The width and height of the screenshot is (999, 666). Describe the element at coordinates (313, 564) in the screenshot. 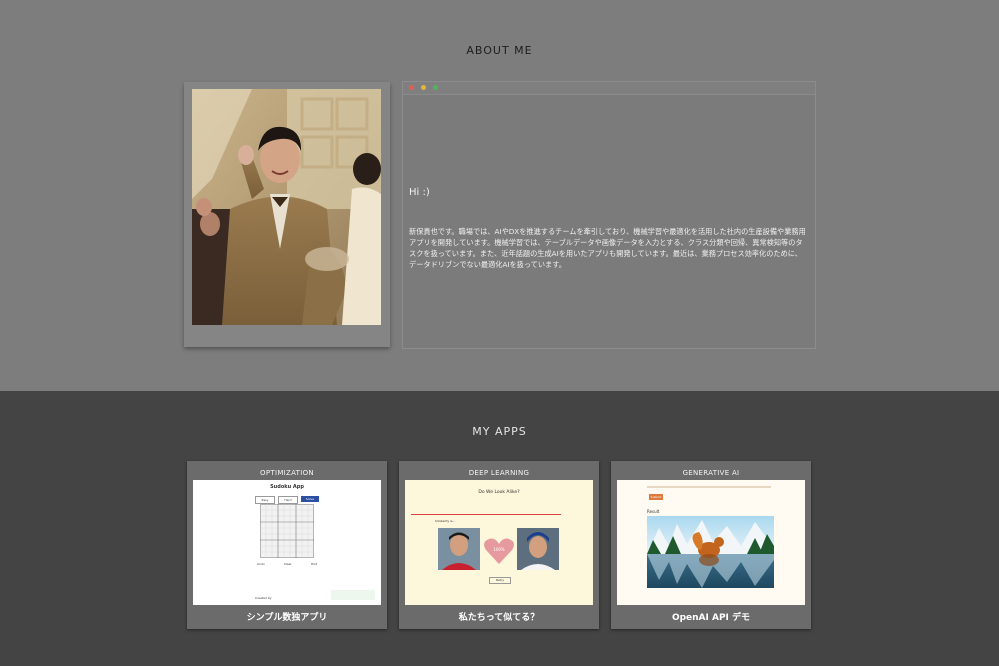

I see `preview-hint-button: Hint` at that location.